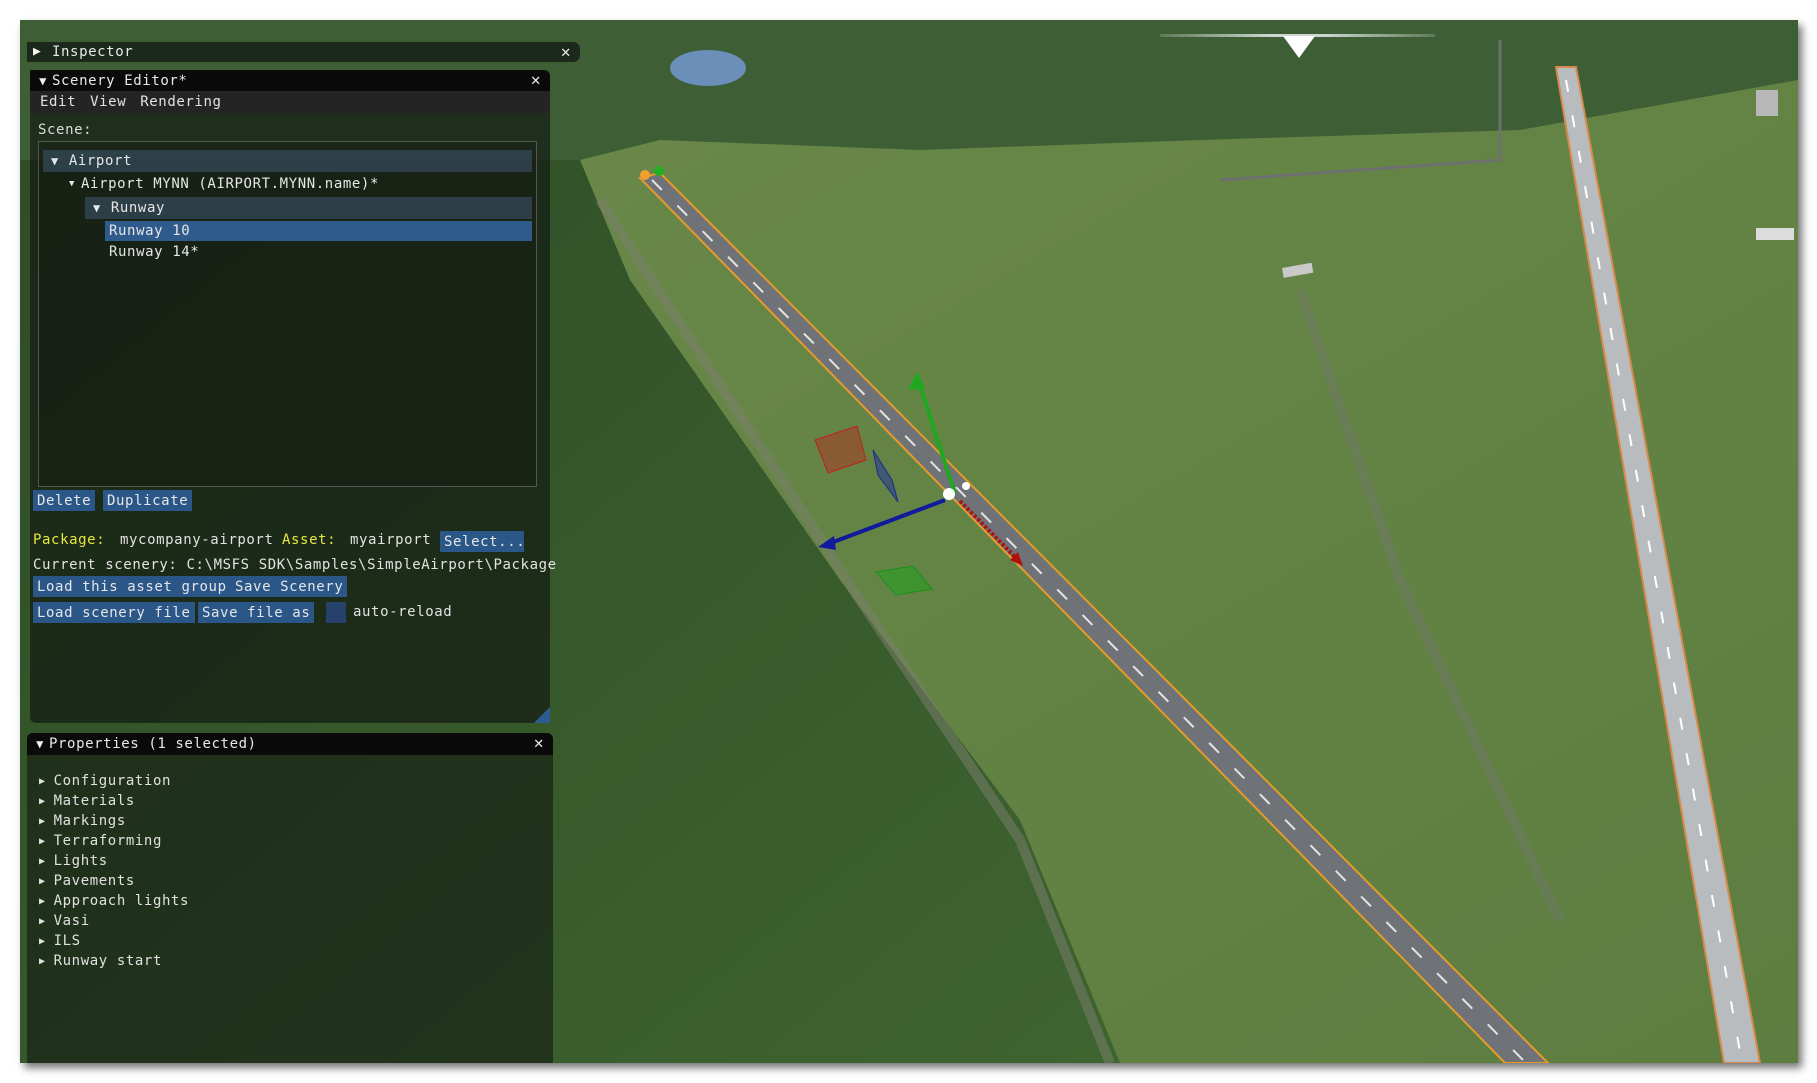 This screenshot has height=1083, width=1817. I want to click on tree-item-label: Airport, so click(100, 161).